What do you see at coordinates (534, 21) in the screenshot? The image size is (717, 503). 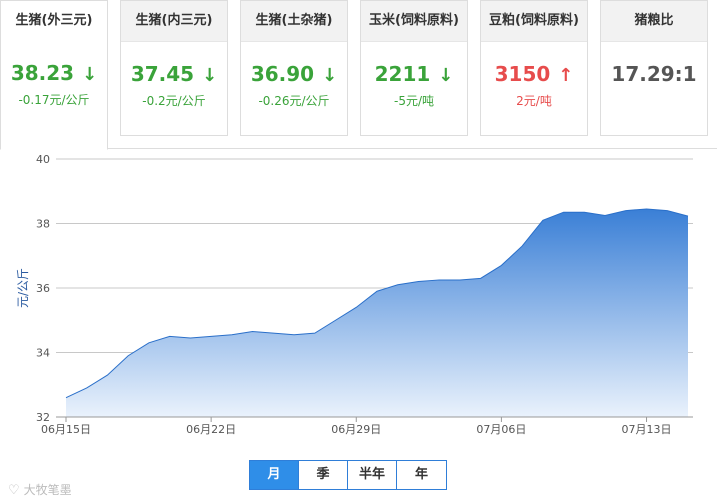 I see `card-title: 豆粕(饲料原料)` at bounding box center [534, 21].